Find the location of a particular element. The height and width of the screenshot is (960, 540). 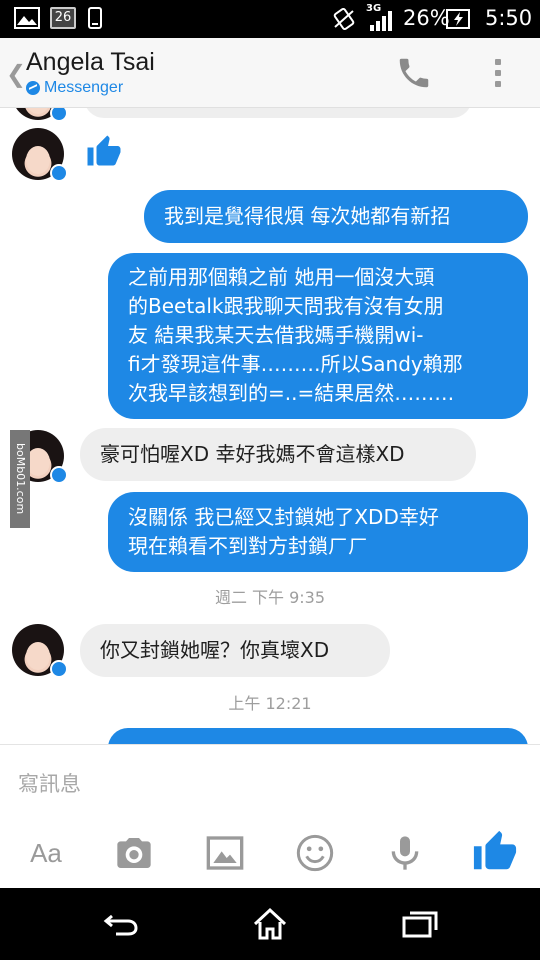

message-line: 沒關係 我已經又封鎖她了XDD幸好 is located at coordinates (283, 517).